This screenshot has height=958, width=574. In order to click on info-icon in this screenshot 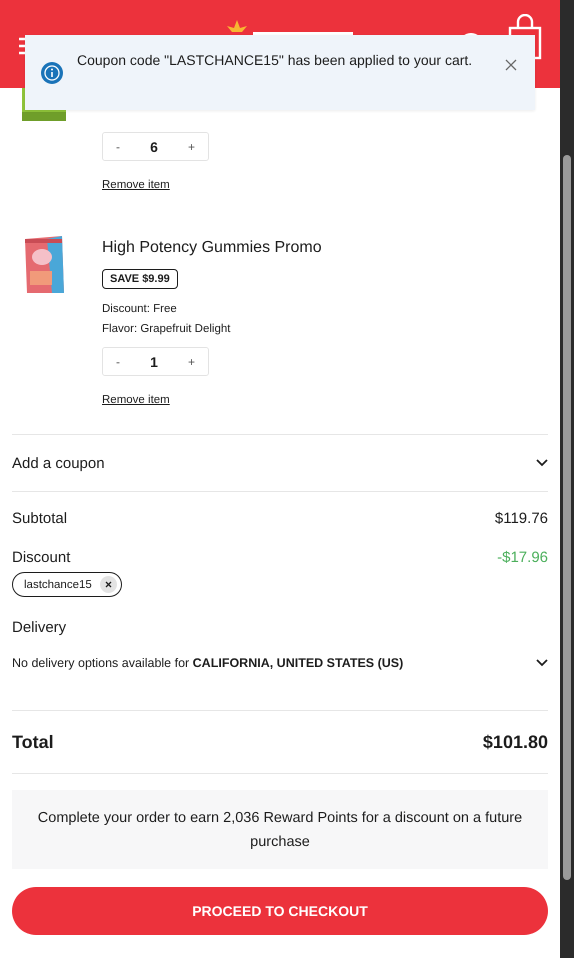, I will do `click(52, 73)`.